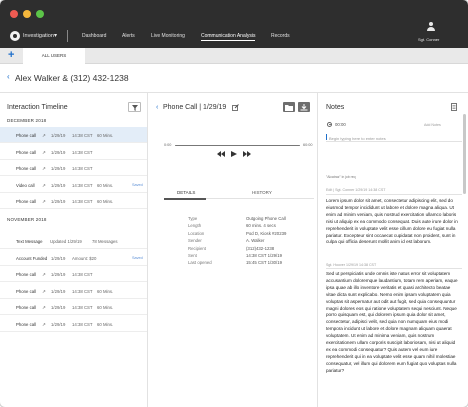 The height and width of the screenshot is (407, 468). Describe the element at coordinates (15, 36) in the screenshot. I see `app-logo-icon` at that location.